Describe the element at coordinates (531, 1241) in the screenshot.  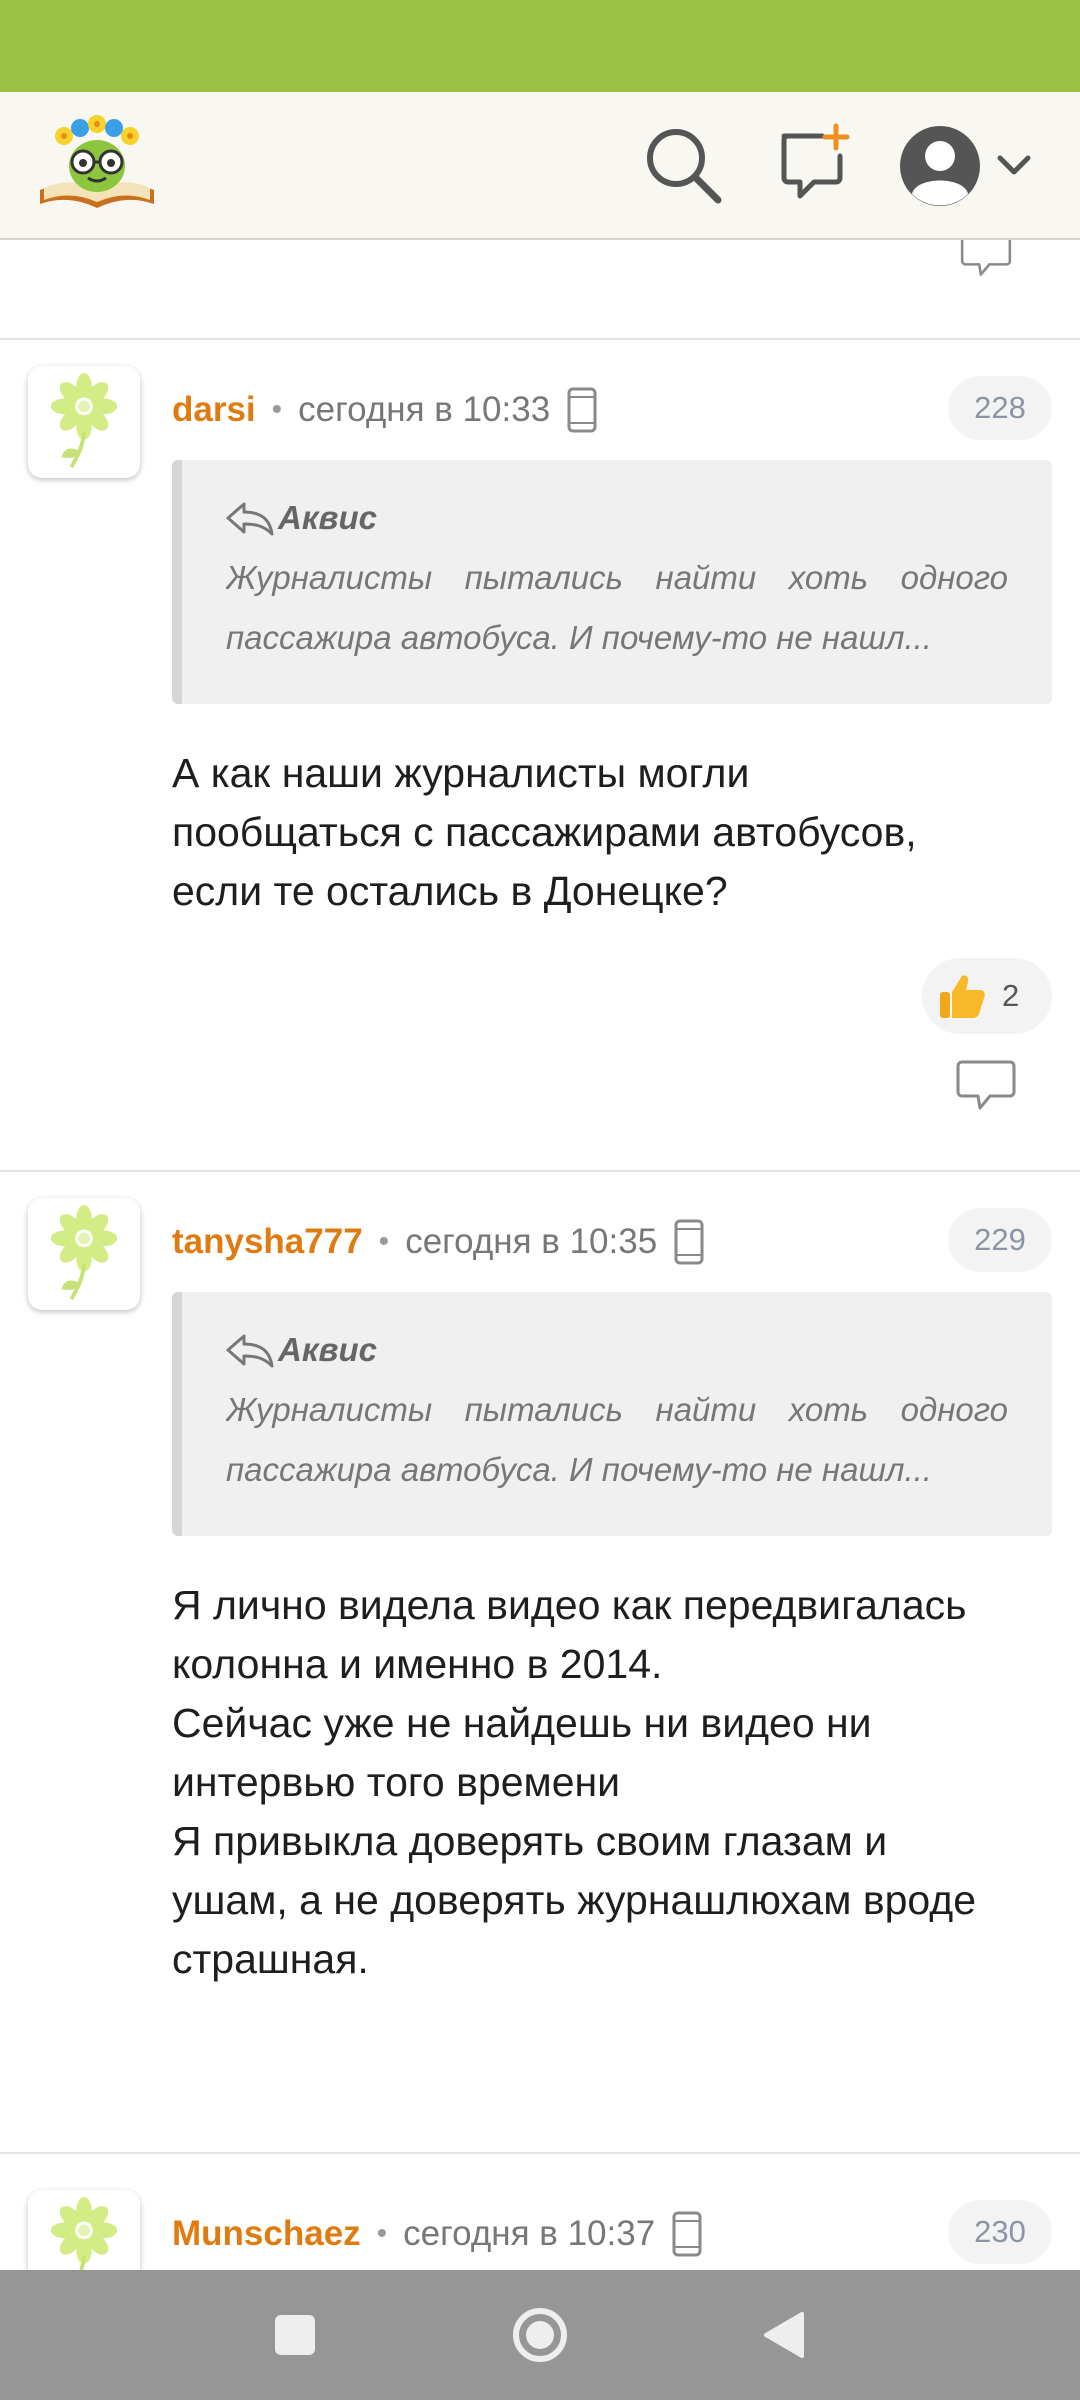
I see `comment-time: сегодня в 10:35` at that location.